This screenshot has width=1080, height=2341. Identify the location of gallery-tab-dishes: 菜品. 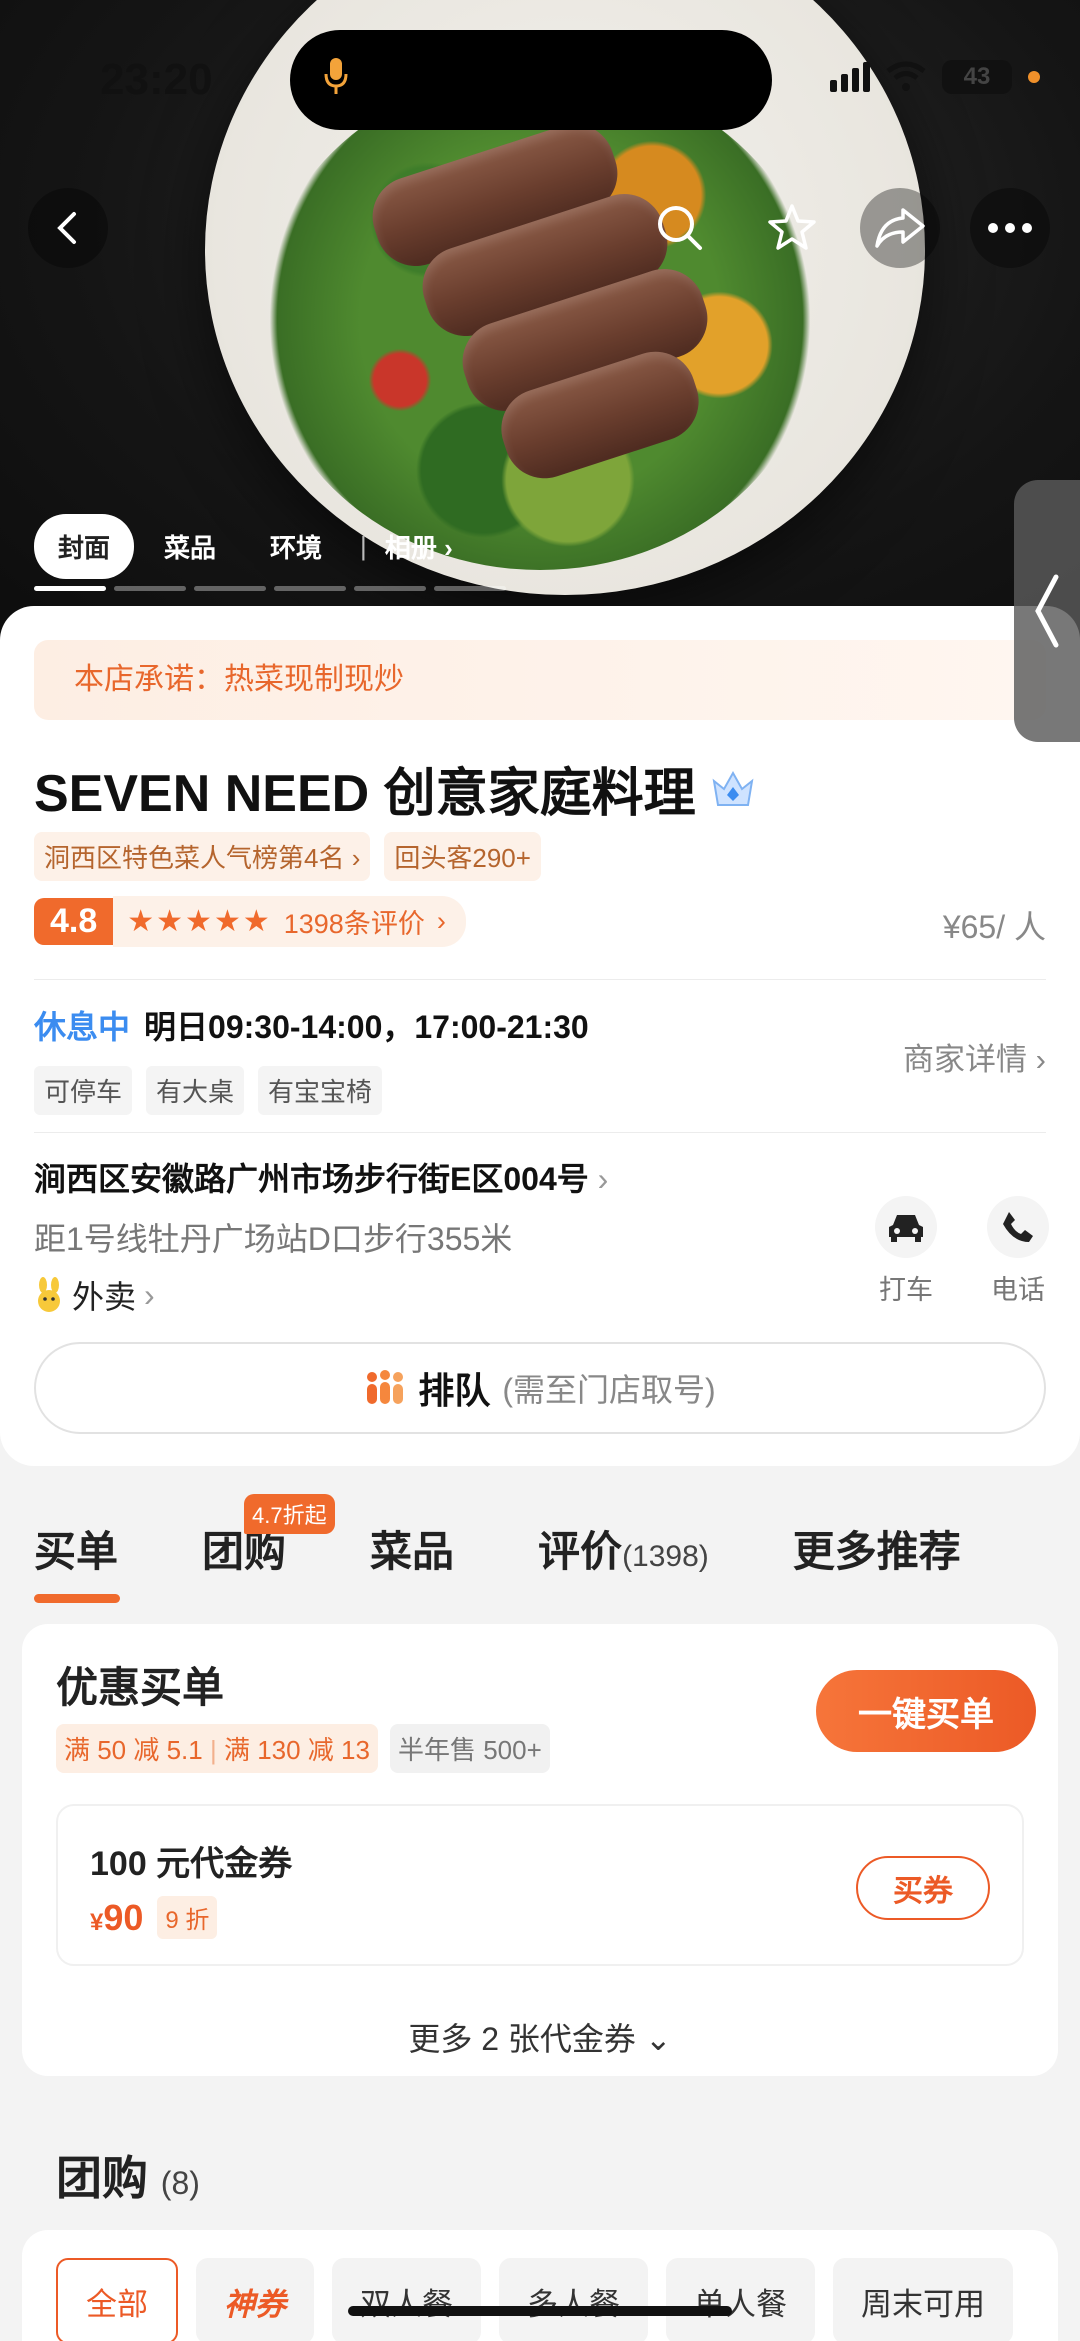
(190, 546).